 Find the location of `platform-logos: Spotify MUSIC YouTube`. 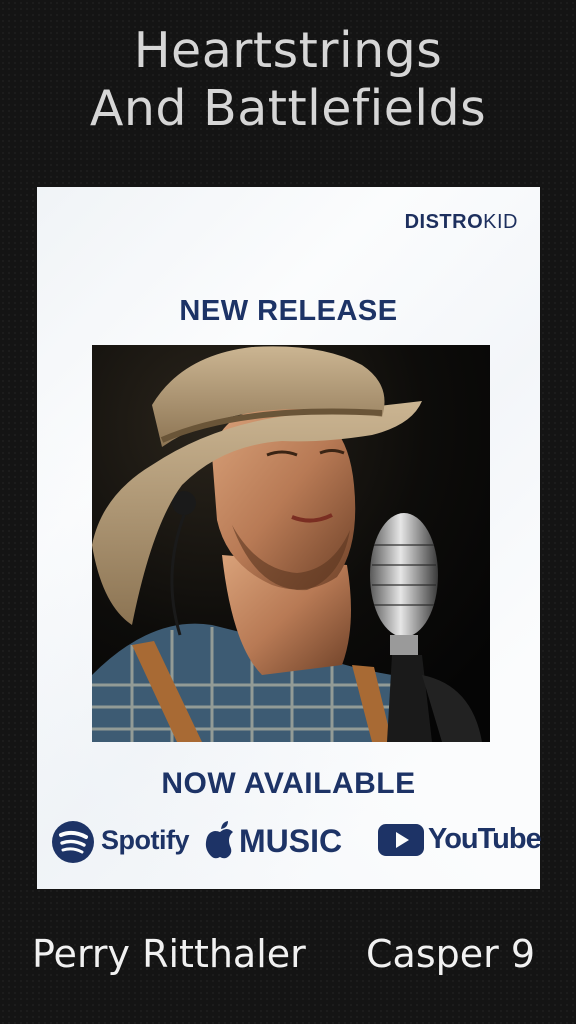

platform-logos: Spotify MUSIC YouTube is located at coordinates (296, 842).